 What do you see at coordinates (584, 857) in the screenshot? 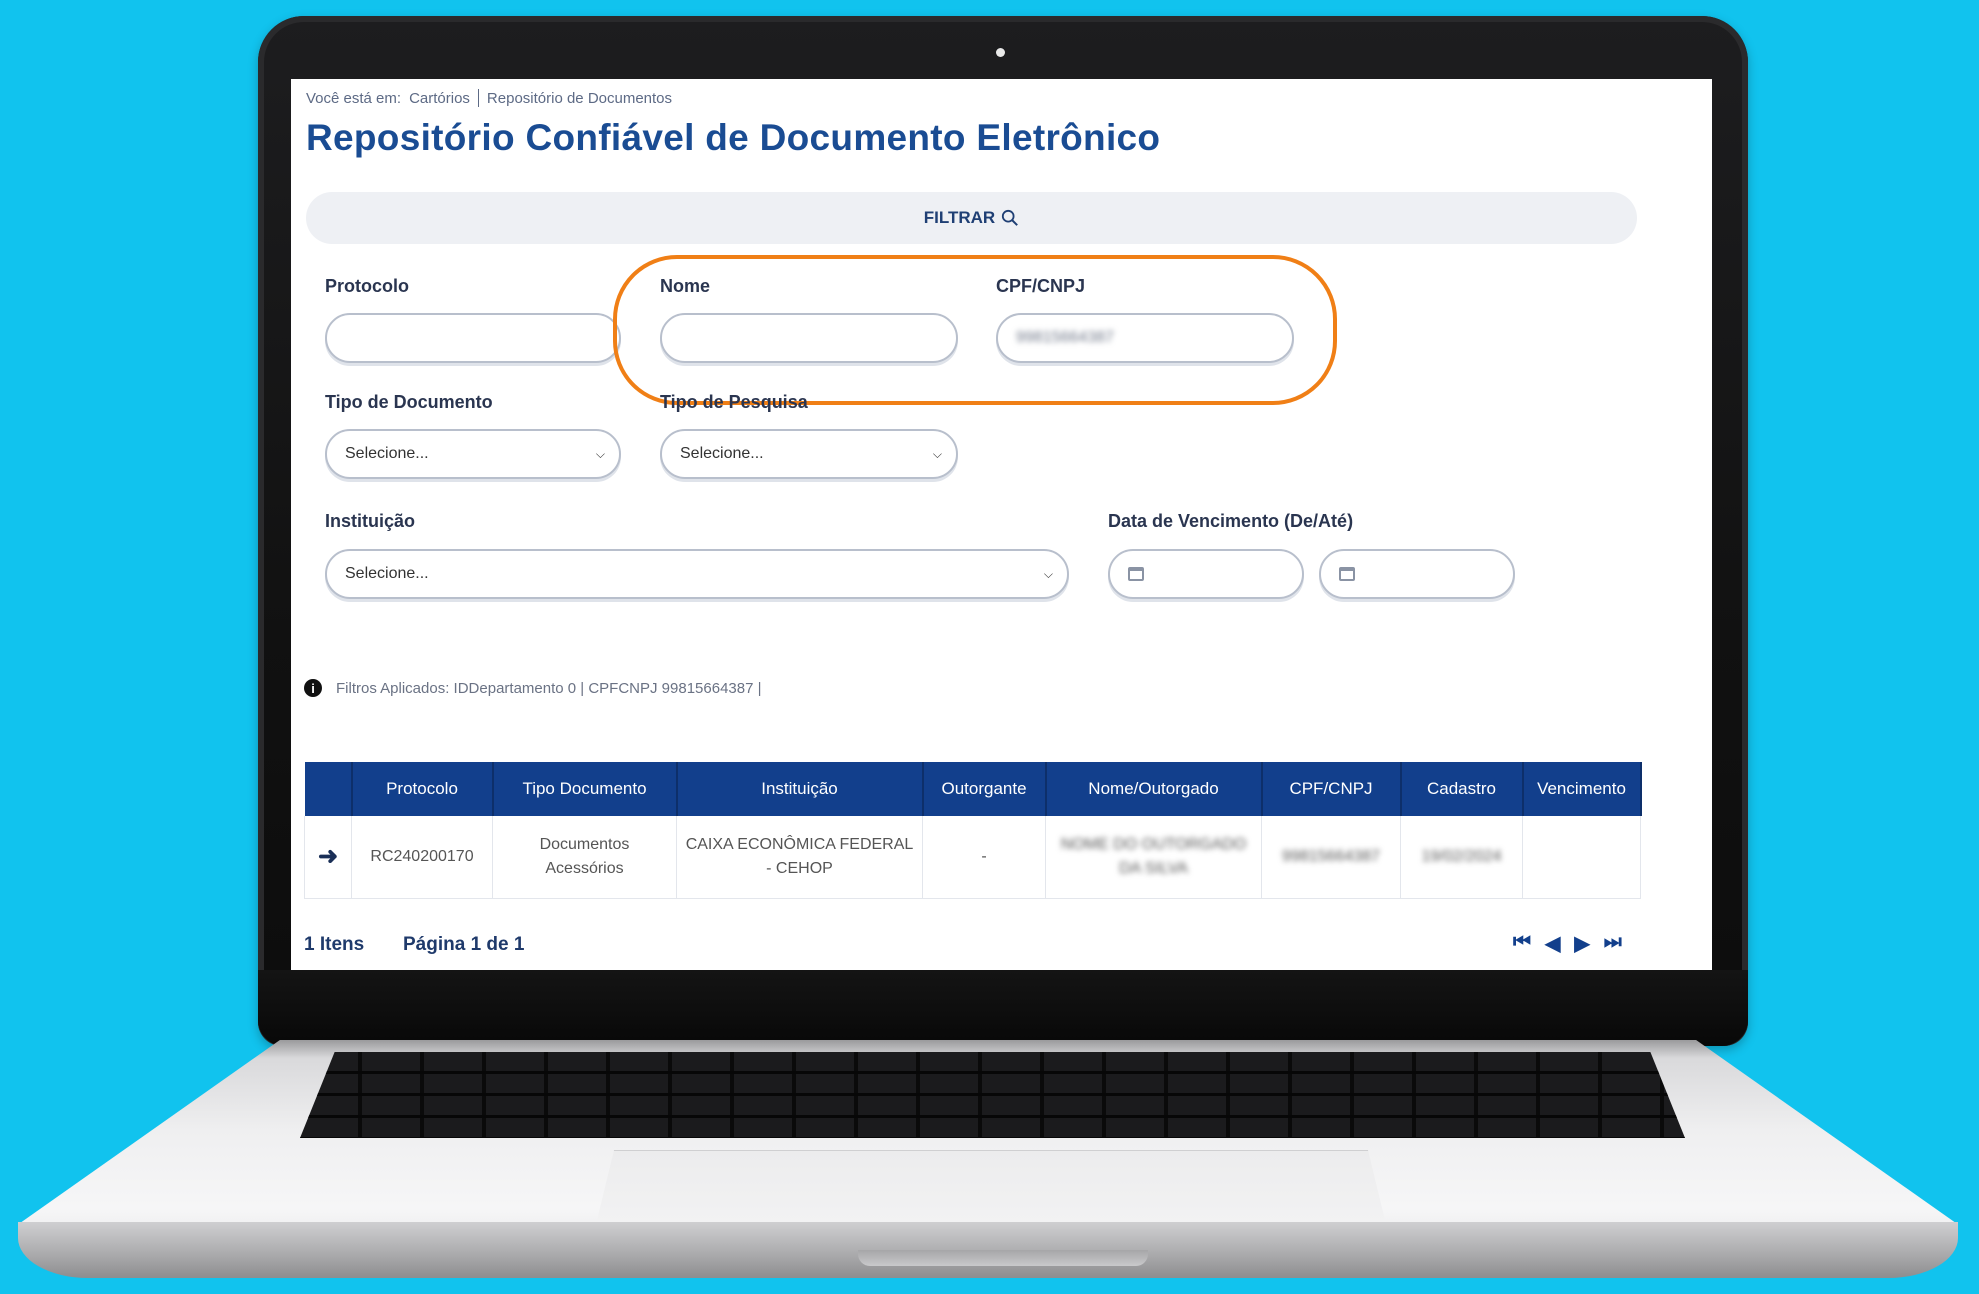
I see `row-tipo-documento: Documentos Acessórios` at bounding box center [584, 857].